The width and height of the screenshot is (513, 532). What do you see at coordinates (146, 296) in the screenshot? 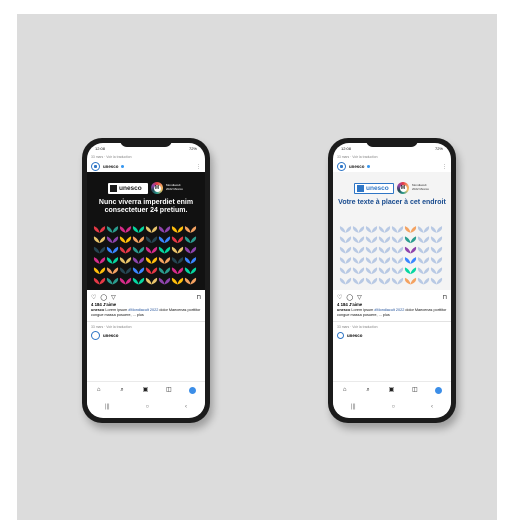
I see `post-actions: ♡ ◯ ▽ ⊓` at bounding box center [146, 296].